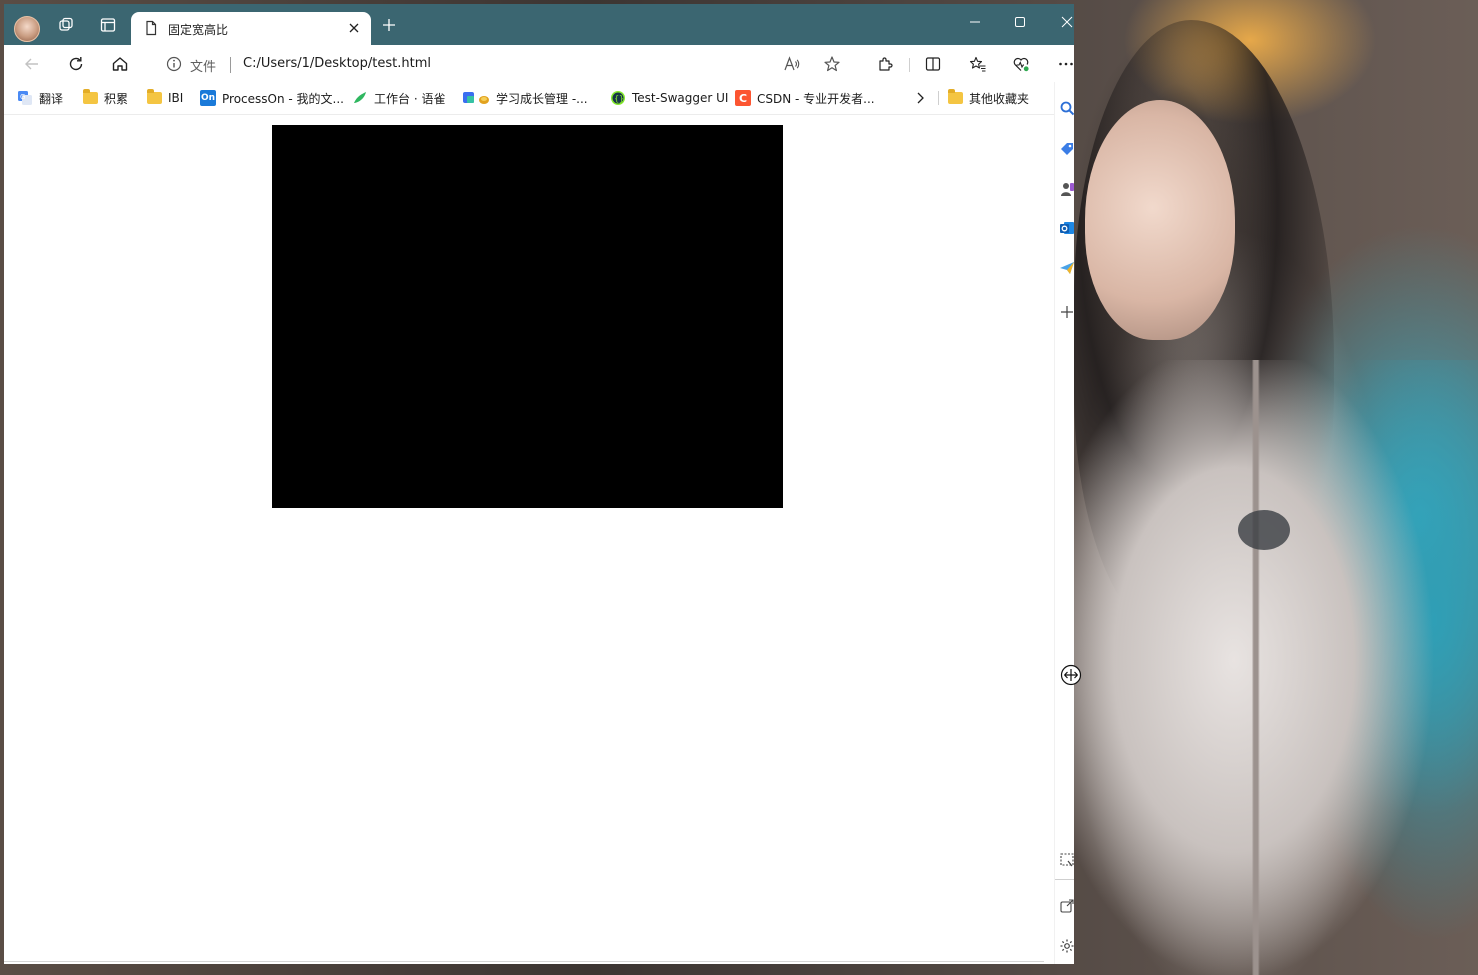  I want to click on close-window-icon, so click(1065, 22).